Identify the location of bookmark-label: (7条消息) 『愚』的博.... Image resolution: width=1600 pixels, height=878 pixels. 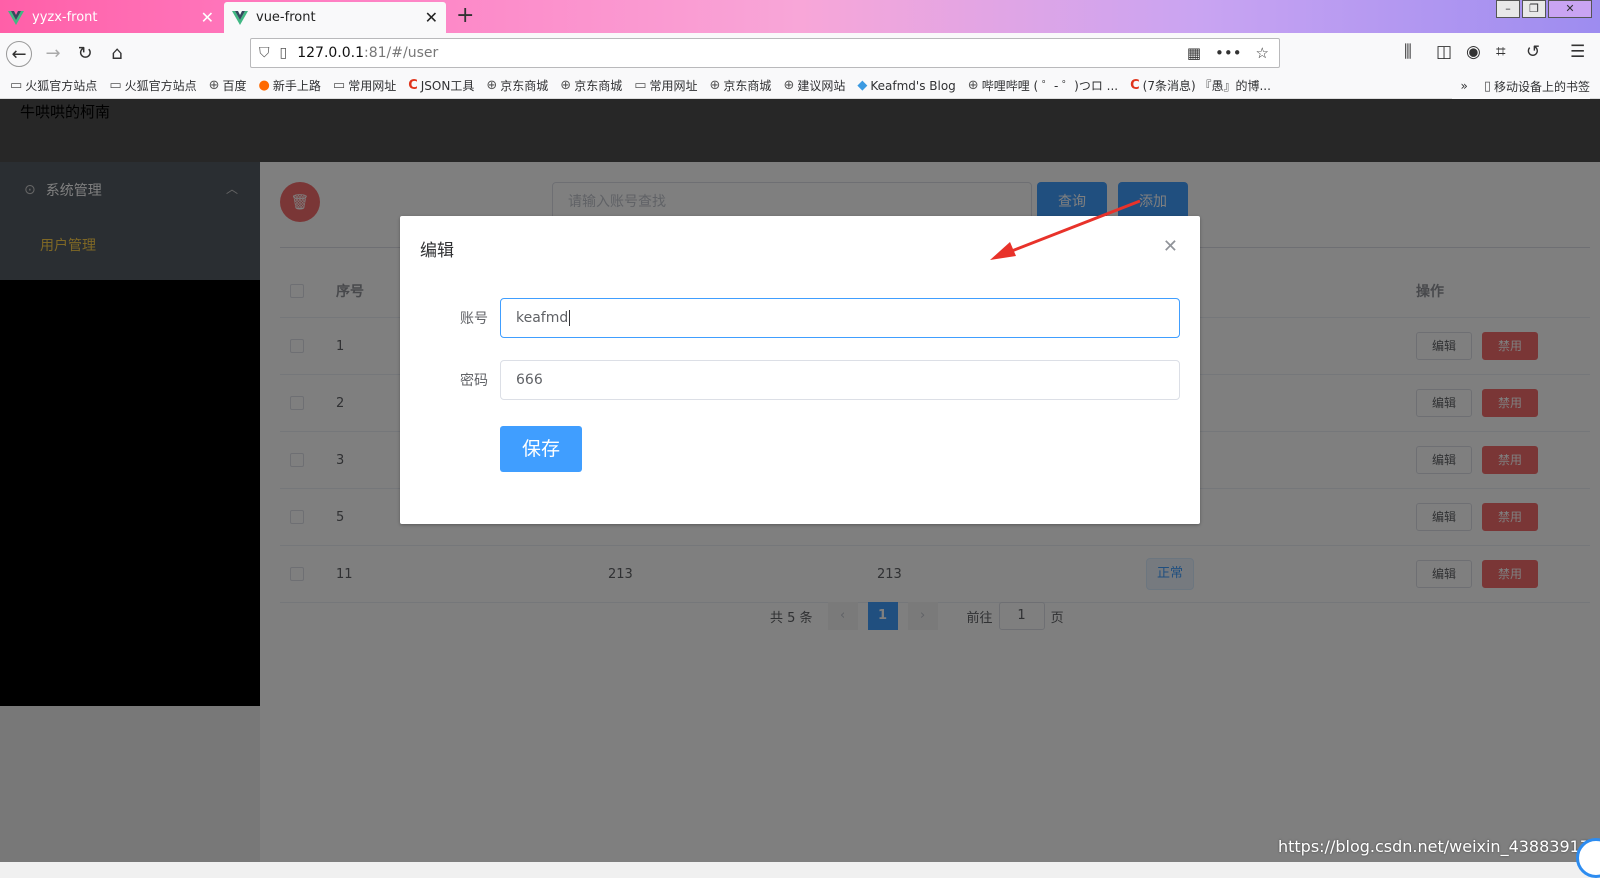
(1207, 85).